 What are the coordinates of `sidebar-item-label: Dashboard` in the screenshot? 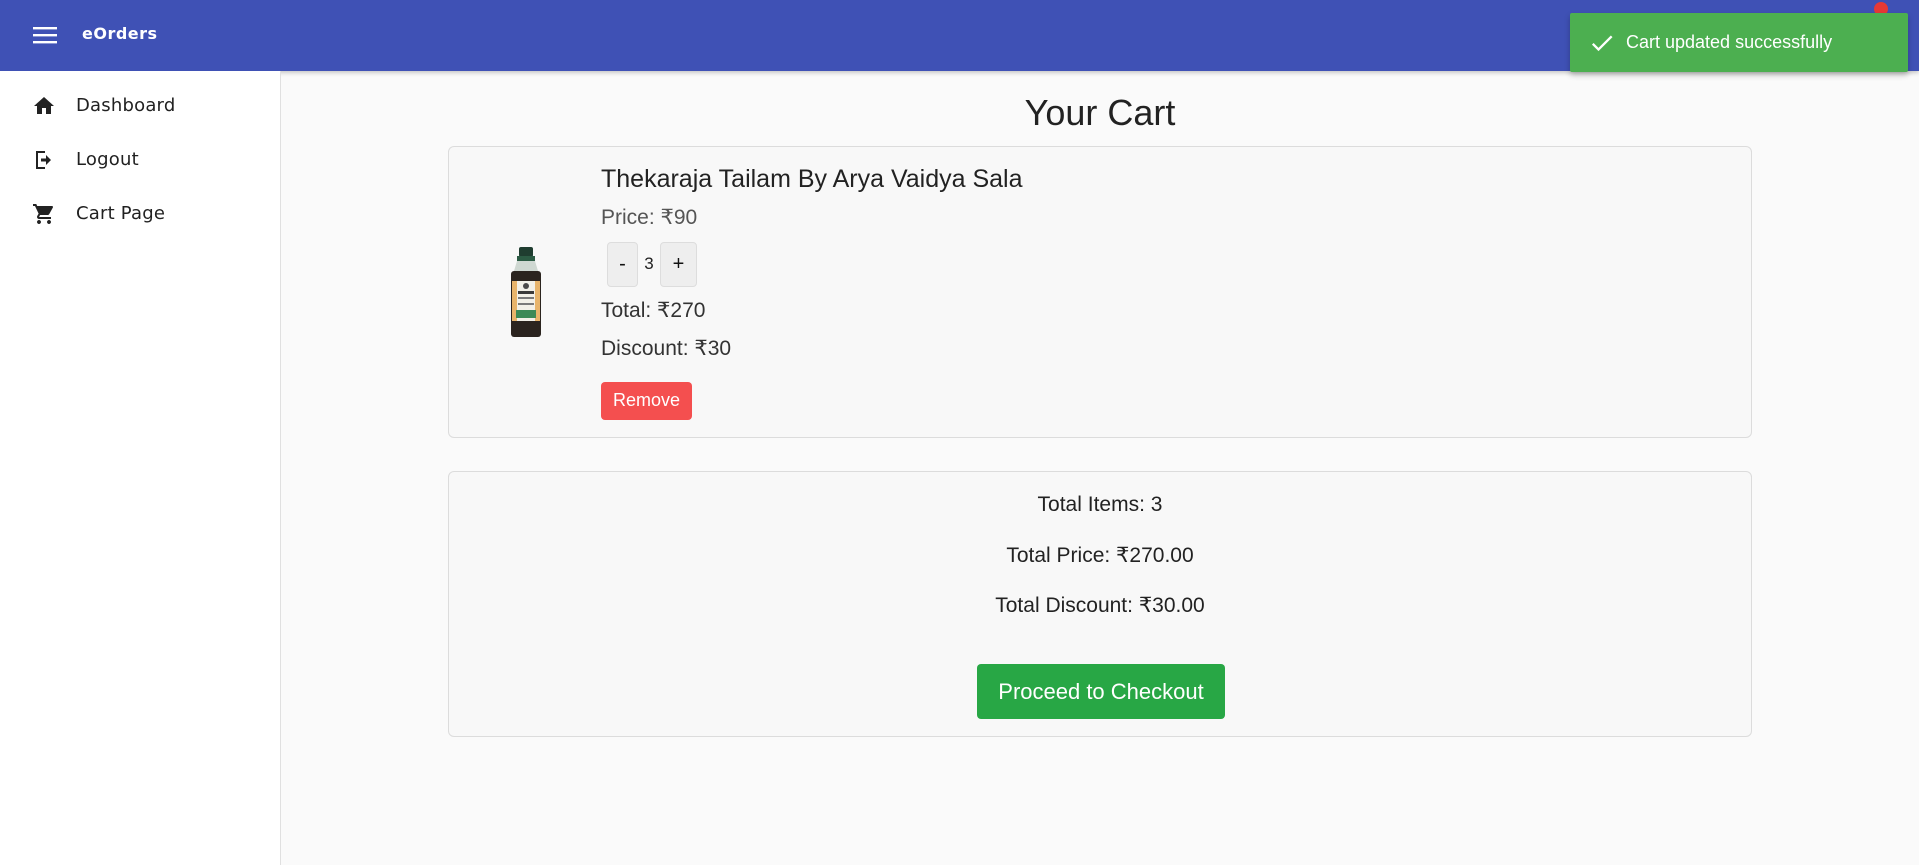 It's located at (126, 105).